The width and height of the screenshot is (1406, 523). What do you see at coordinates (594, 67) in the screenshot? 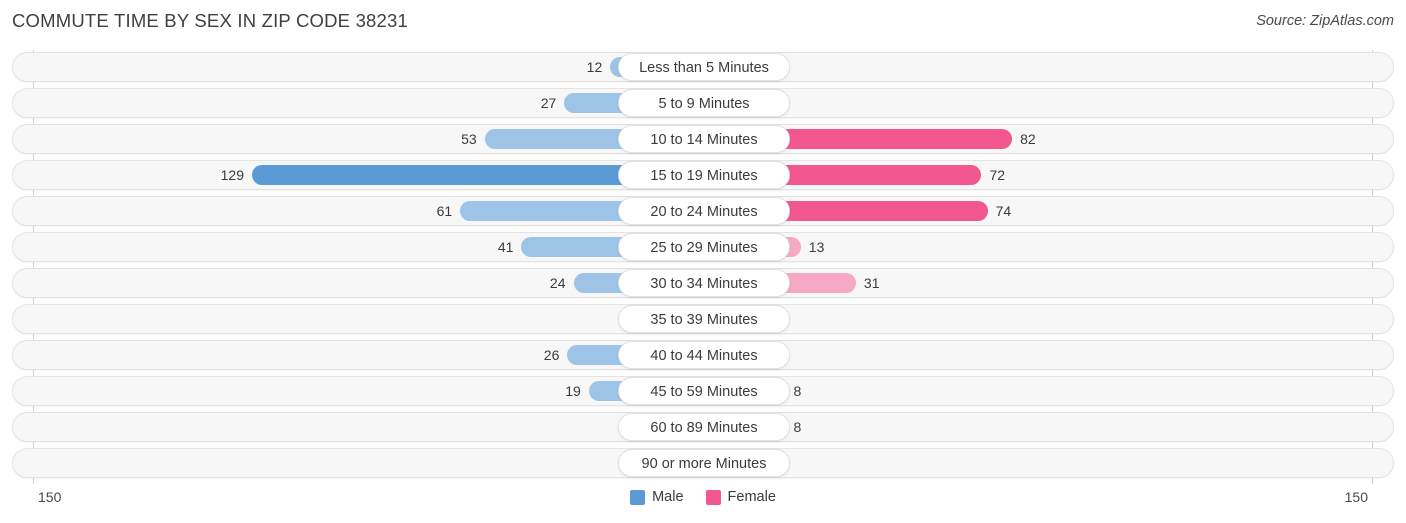
I see `value-label-male: 12` at bounding box center [594, 67].